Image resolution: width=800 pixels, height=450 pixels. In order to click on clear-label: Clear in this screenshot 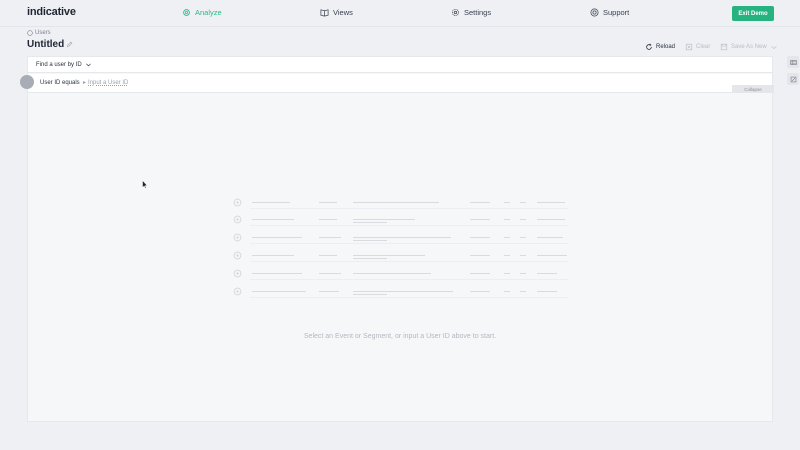, I will do `click(703, 47)`.